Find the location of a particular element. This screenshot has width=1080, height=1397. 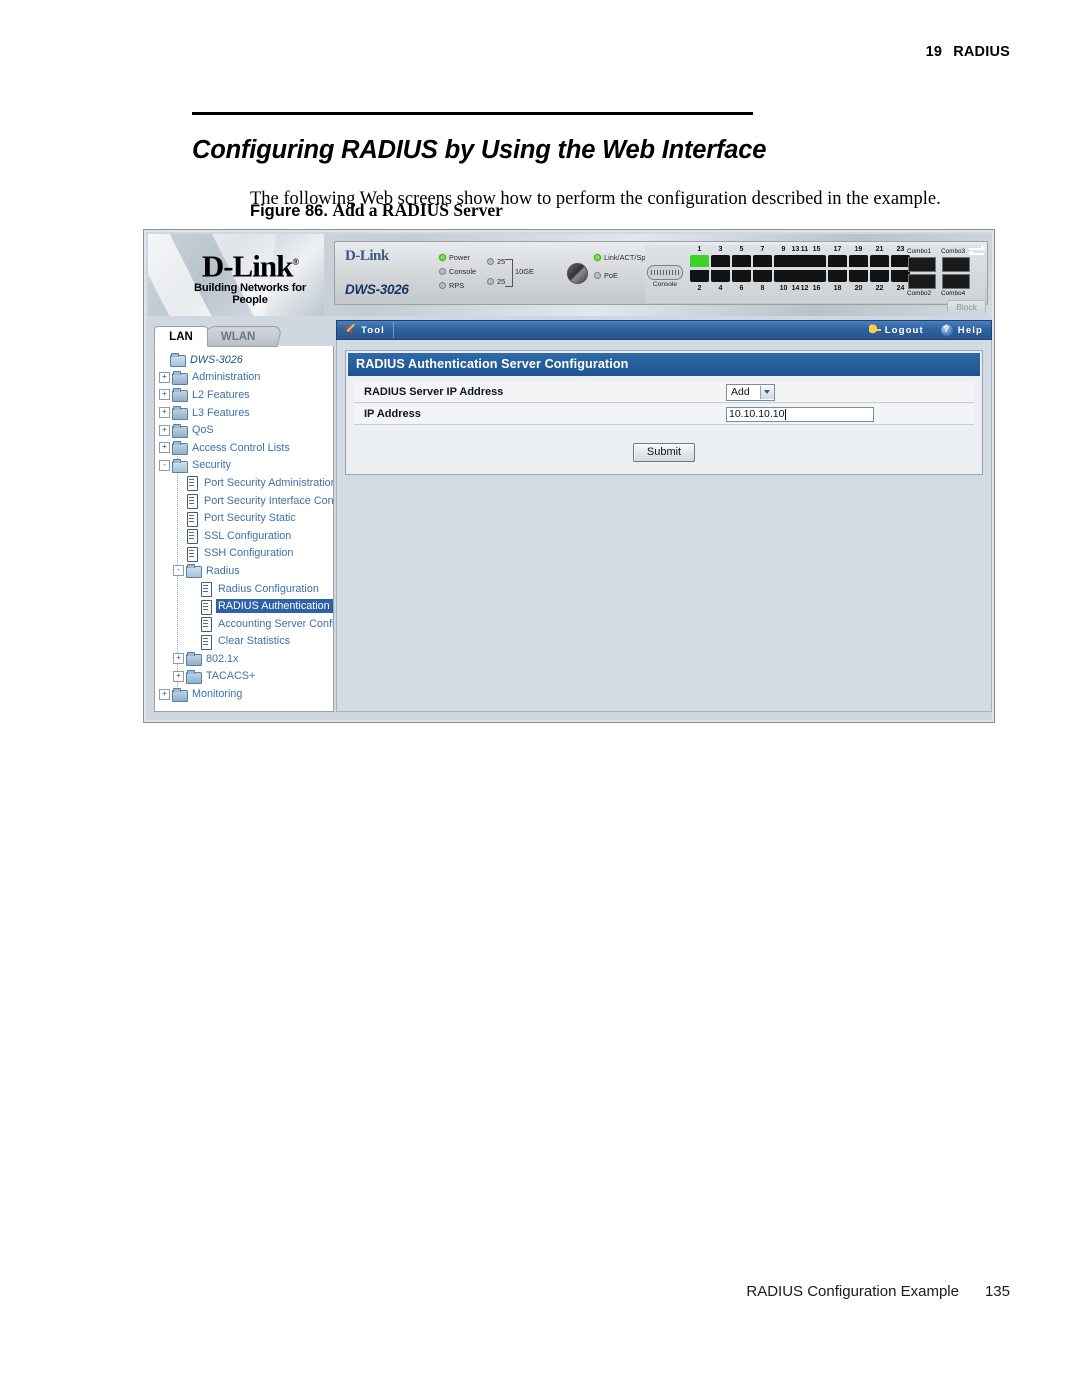

nav-item-label: L2 Features is located at coordinates (221, 394).